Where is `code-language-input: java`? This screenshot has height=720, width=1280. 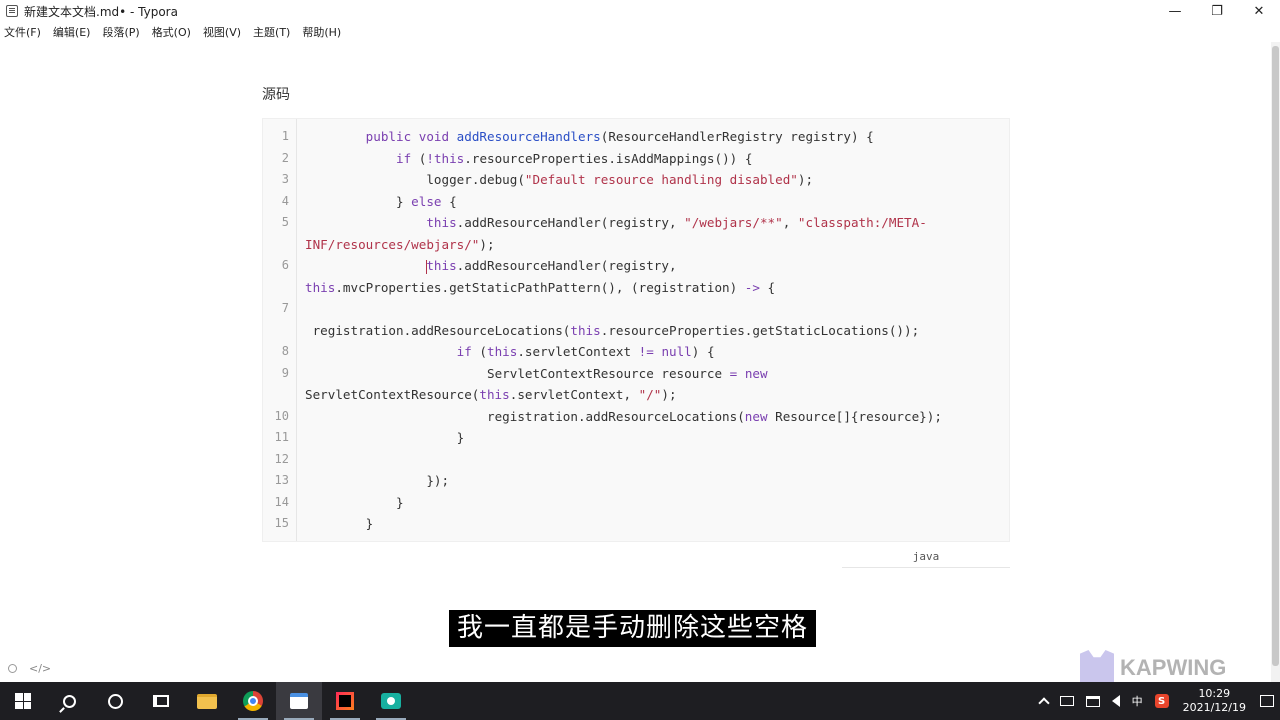 code-language-input: java is located at coordinates (926, 557).